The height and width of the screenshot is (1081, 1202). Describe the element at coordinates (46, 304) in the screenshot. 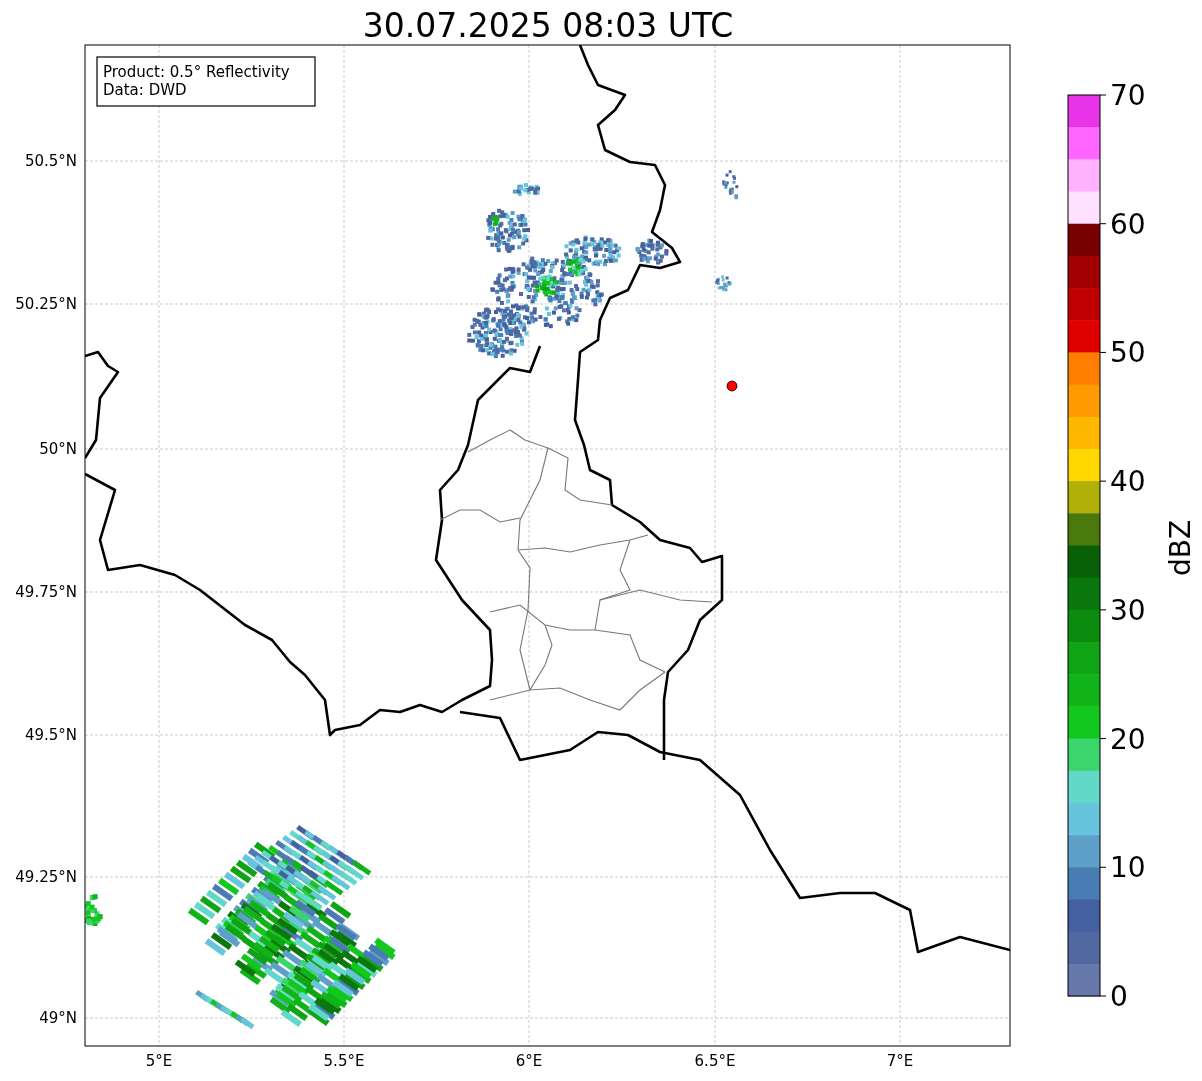

I see `axis-tick-label: 50.25°N` at that location.